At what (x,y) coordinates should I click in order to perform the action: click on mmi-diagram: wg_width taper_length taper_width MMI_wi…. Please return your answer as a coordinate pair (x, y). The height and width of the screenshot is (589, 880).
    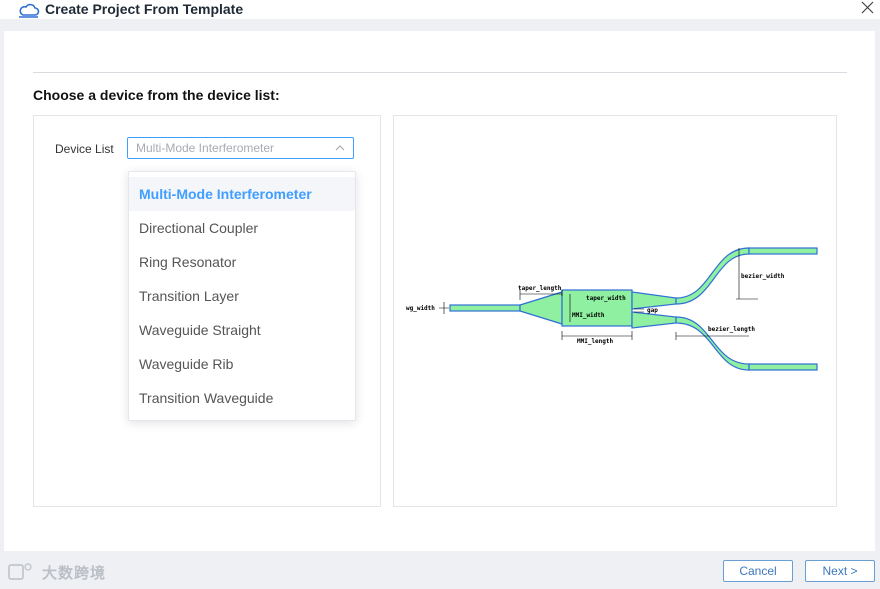
    Looking at the image, I should click on (612, 309).